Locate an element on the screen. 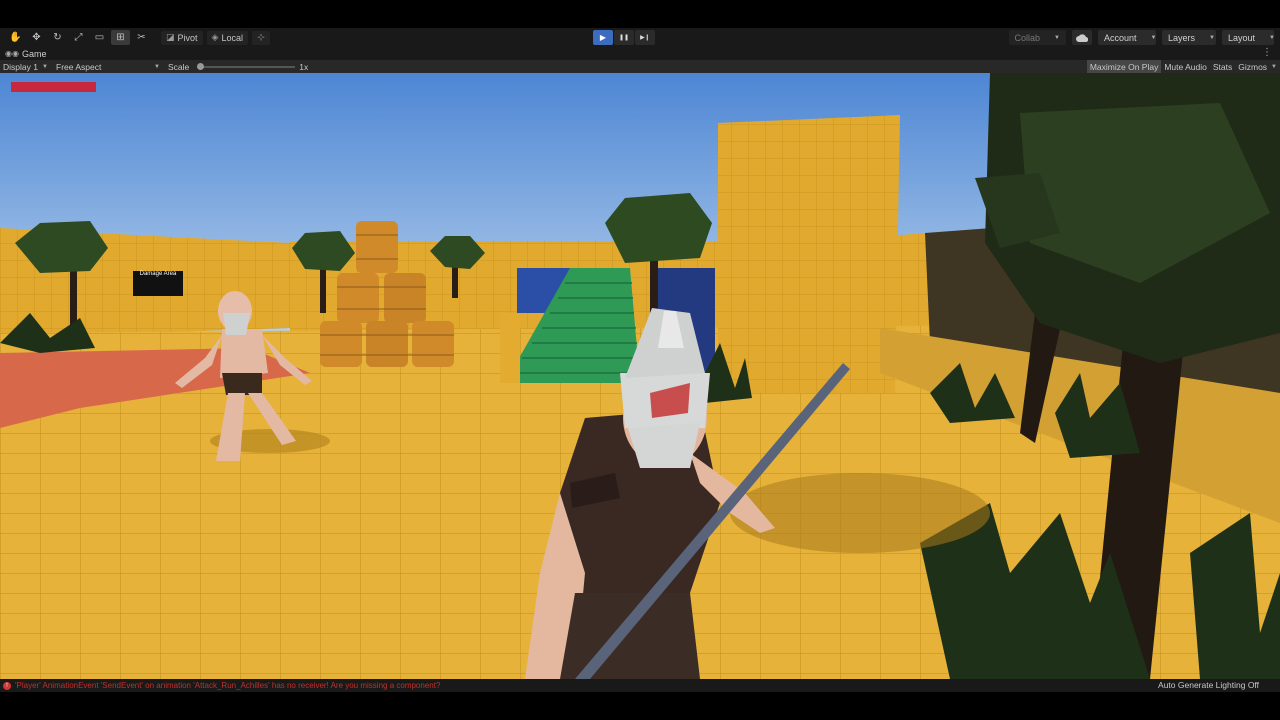  gizmos-dropdown: Gizmos ▼ is located at coordinates (1257, 66).